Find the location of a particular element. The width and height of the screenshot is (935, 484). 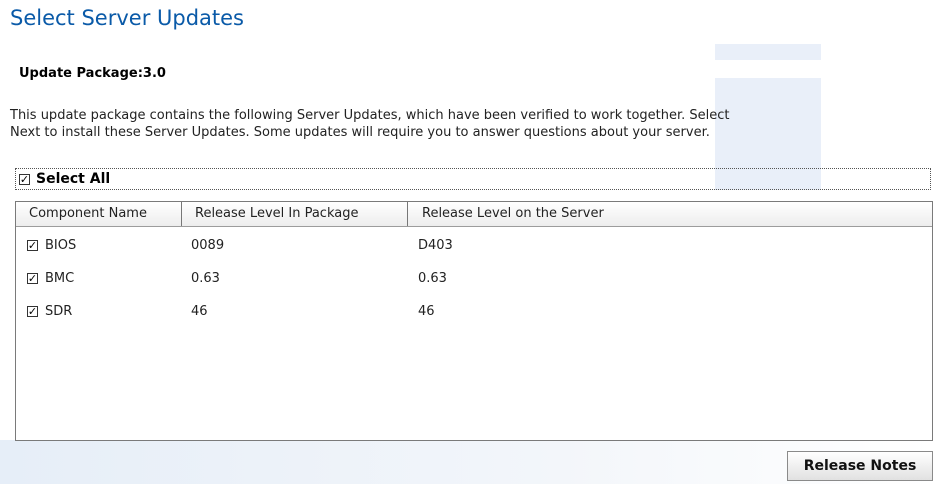

background-decoration is located at coordinates (768, 52).